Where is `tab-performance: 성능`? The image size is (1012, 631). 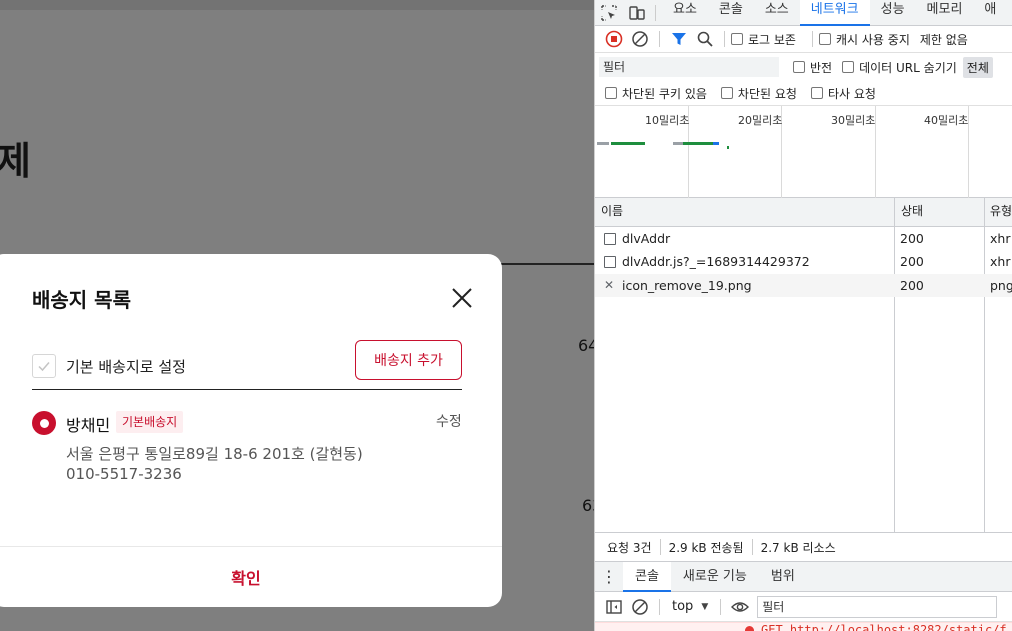
tab-performance: 성능 is located at coordinates (893, 13).